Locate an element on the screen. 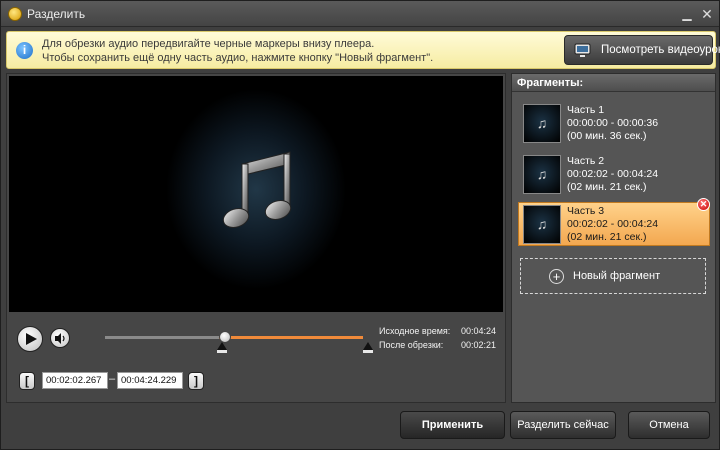  volume-button is located at coordinates (60, 338).